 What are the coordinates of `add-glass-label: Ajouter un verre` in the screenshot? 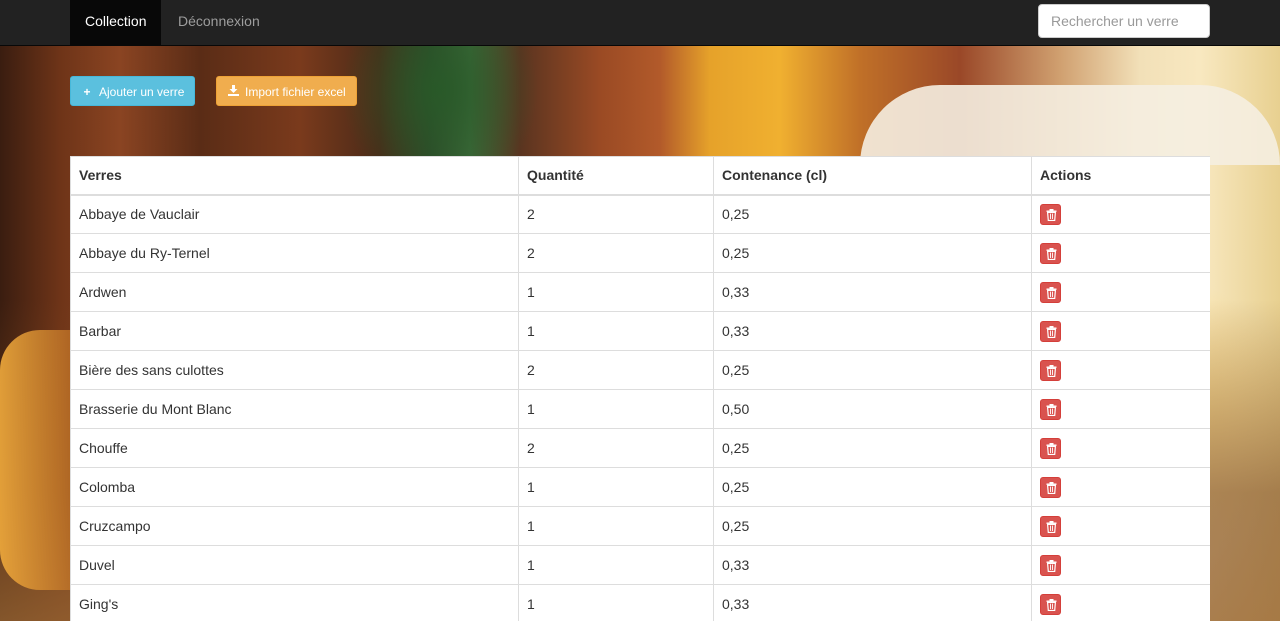 It's located at (142, 92).